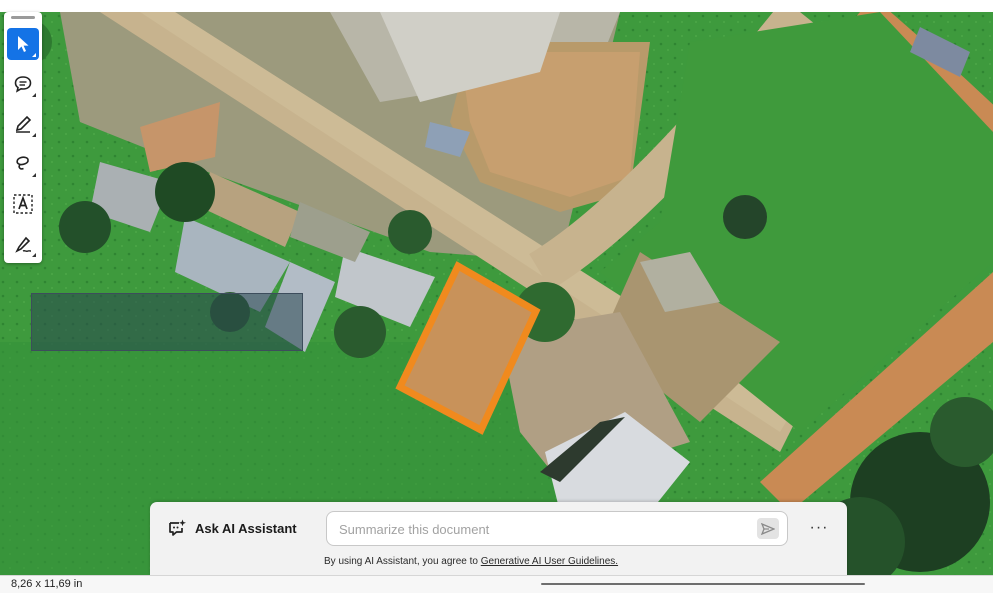 The width and height of the screenshot is (993, 593). What do you see at coordinates (23, 17) in the screenshot?
I see `palette-drag-handle` at bounding box center [23, 17].